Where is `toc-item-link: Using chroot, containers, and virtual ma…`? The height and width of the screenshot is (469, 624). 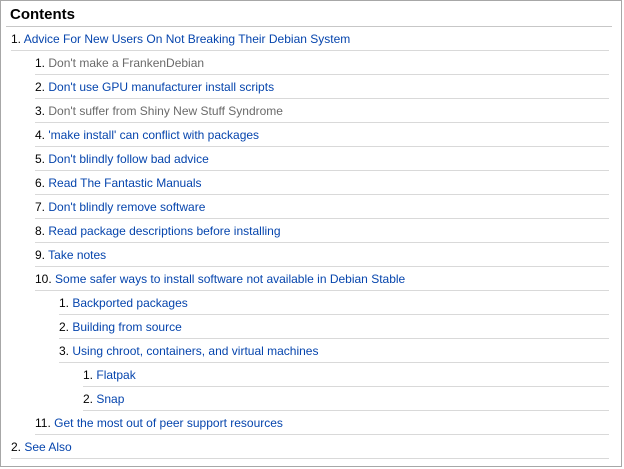
toc-item-link: Using chroot, containers, and virtual ma… is located at coordinates (195, 351).